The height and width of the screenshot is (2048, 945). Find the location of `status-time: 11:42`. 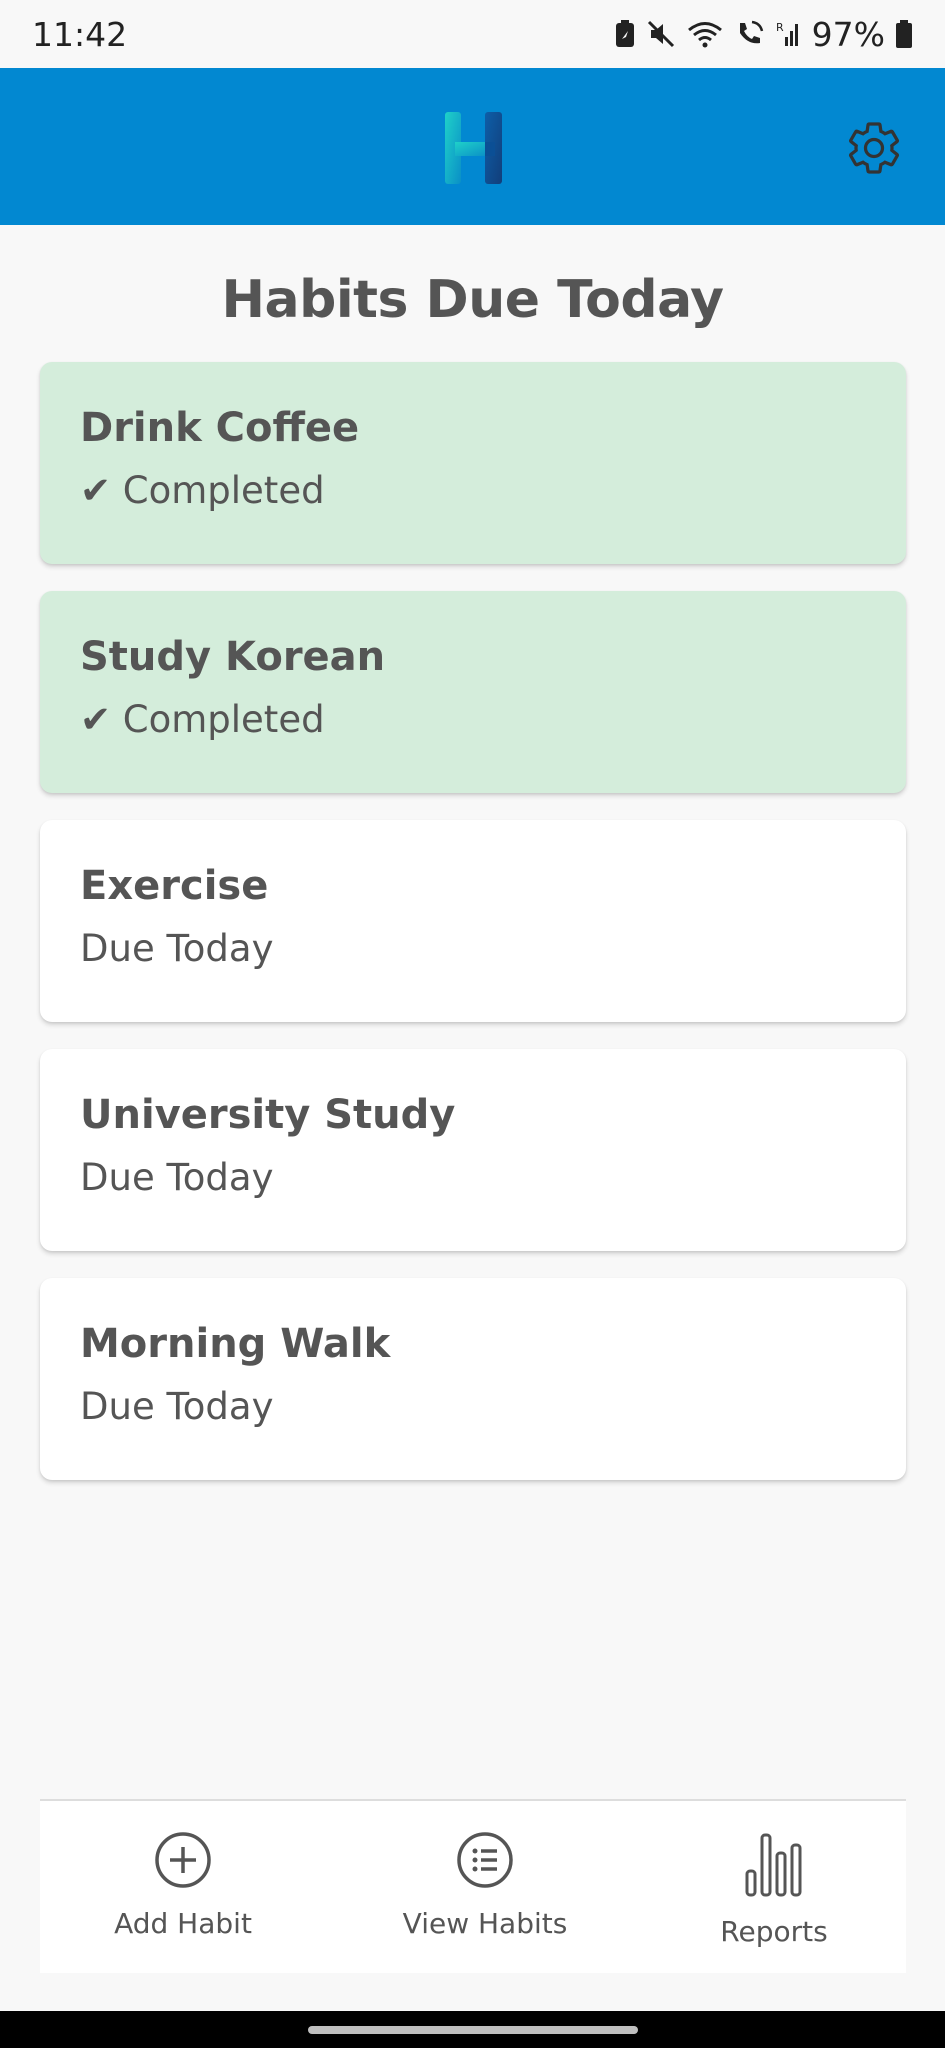

status-time: 11:42 is located at coordinates (80, 34).